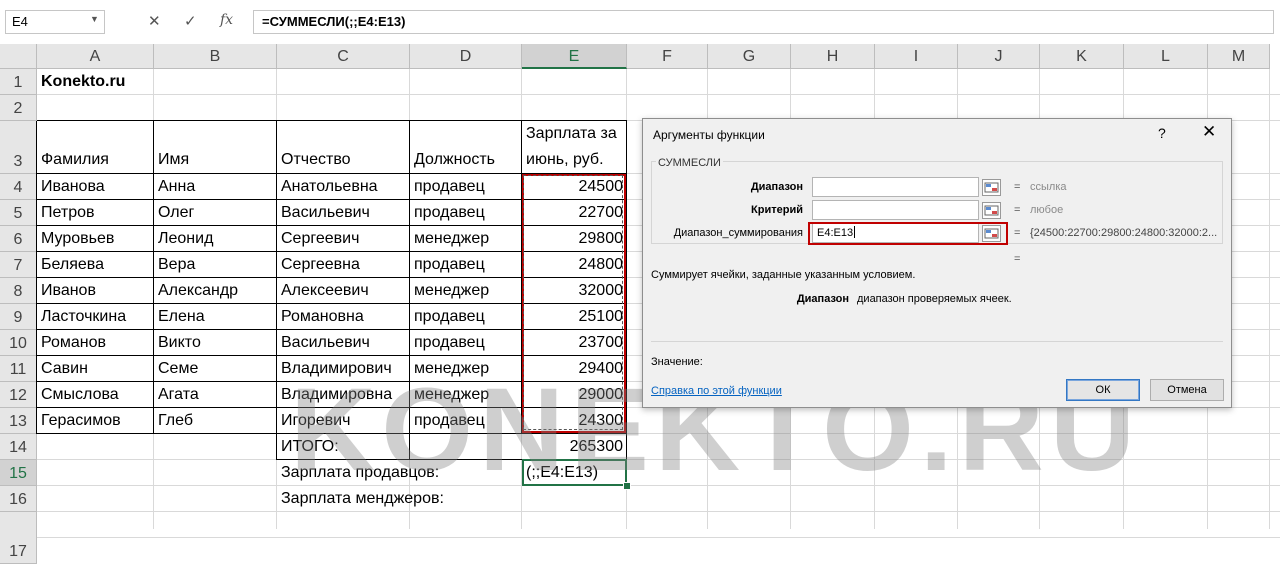  What do you see at coordinates (716, 391) in the screenshot?
I see `help-link: Справка по этой функции` at bounding box center [716, 391].